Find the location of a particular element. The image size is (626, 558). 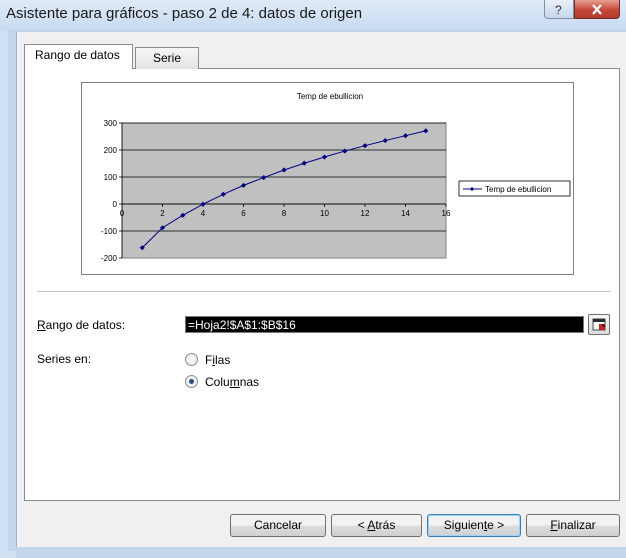

plot-area: -200-10001002003000 2 4 6 8 10 12 14 16 is located at coordinates (276, 191).